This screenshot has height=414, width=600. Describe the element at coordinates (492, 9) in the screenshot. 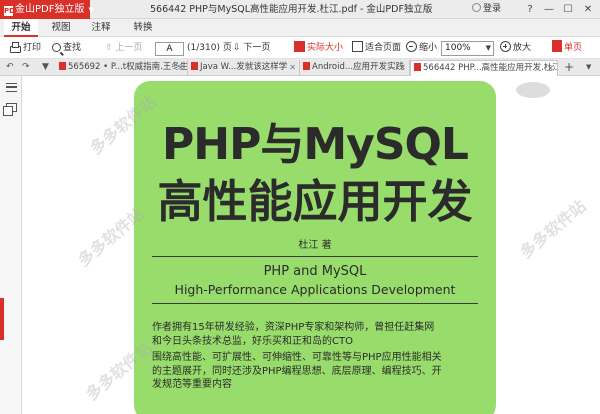

I see `login-label: 登录` at that location.